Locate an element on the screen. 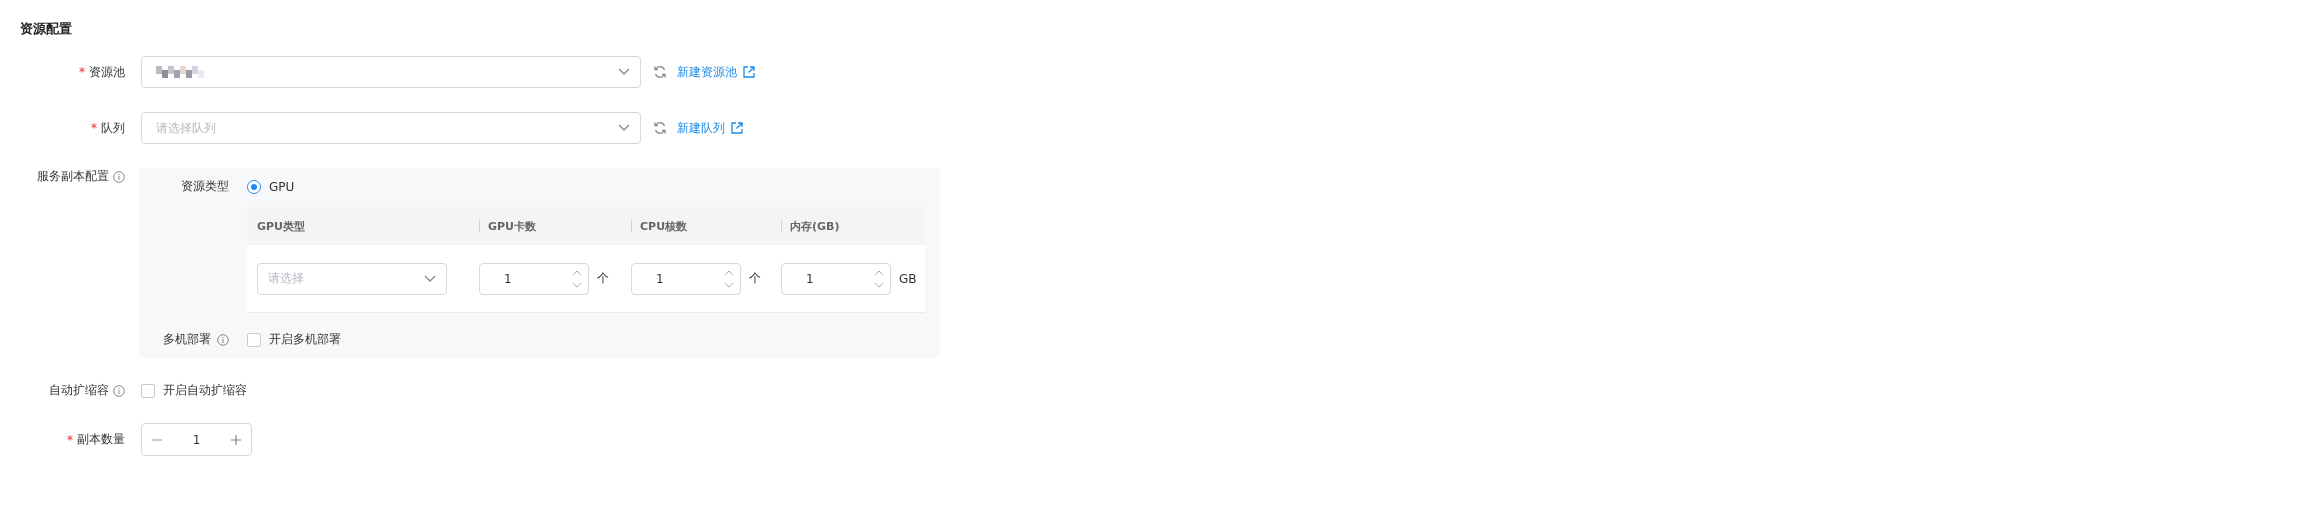 This screenshot has height=508, width=2314. field-label: 队列 is located at coordinates (113, 128).